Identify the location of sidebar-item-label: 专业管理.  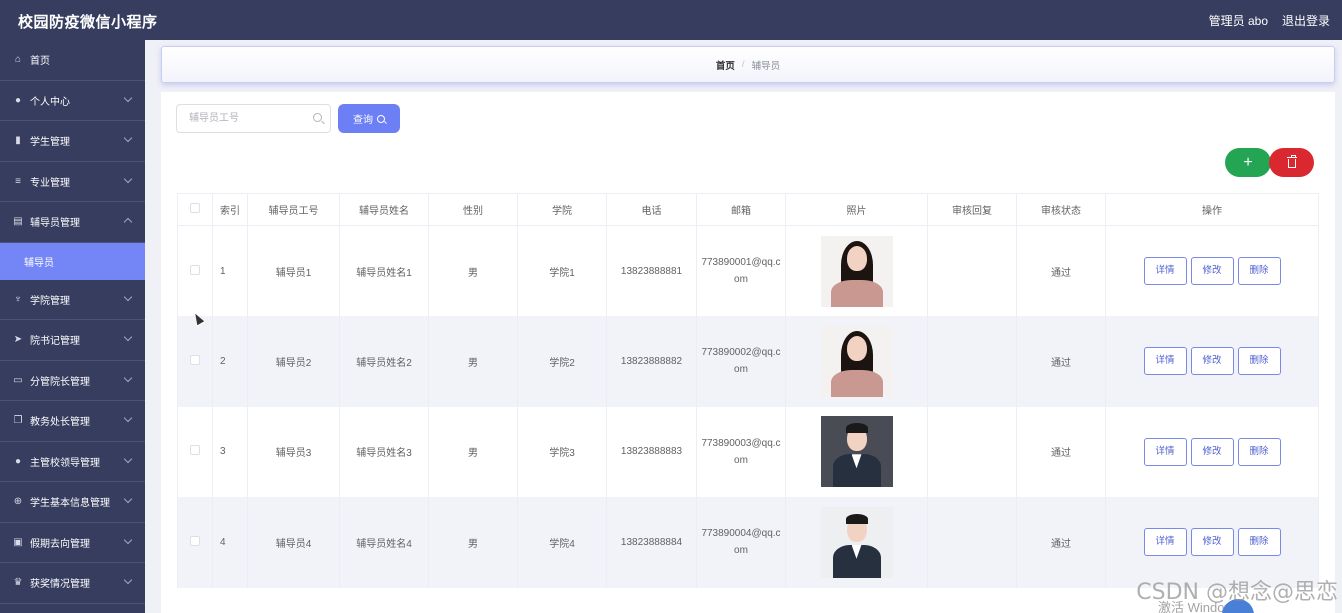
(50, 183).